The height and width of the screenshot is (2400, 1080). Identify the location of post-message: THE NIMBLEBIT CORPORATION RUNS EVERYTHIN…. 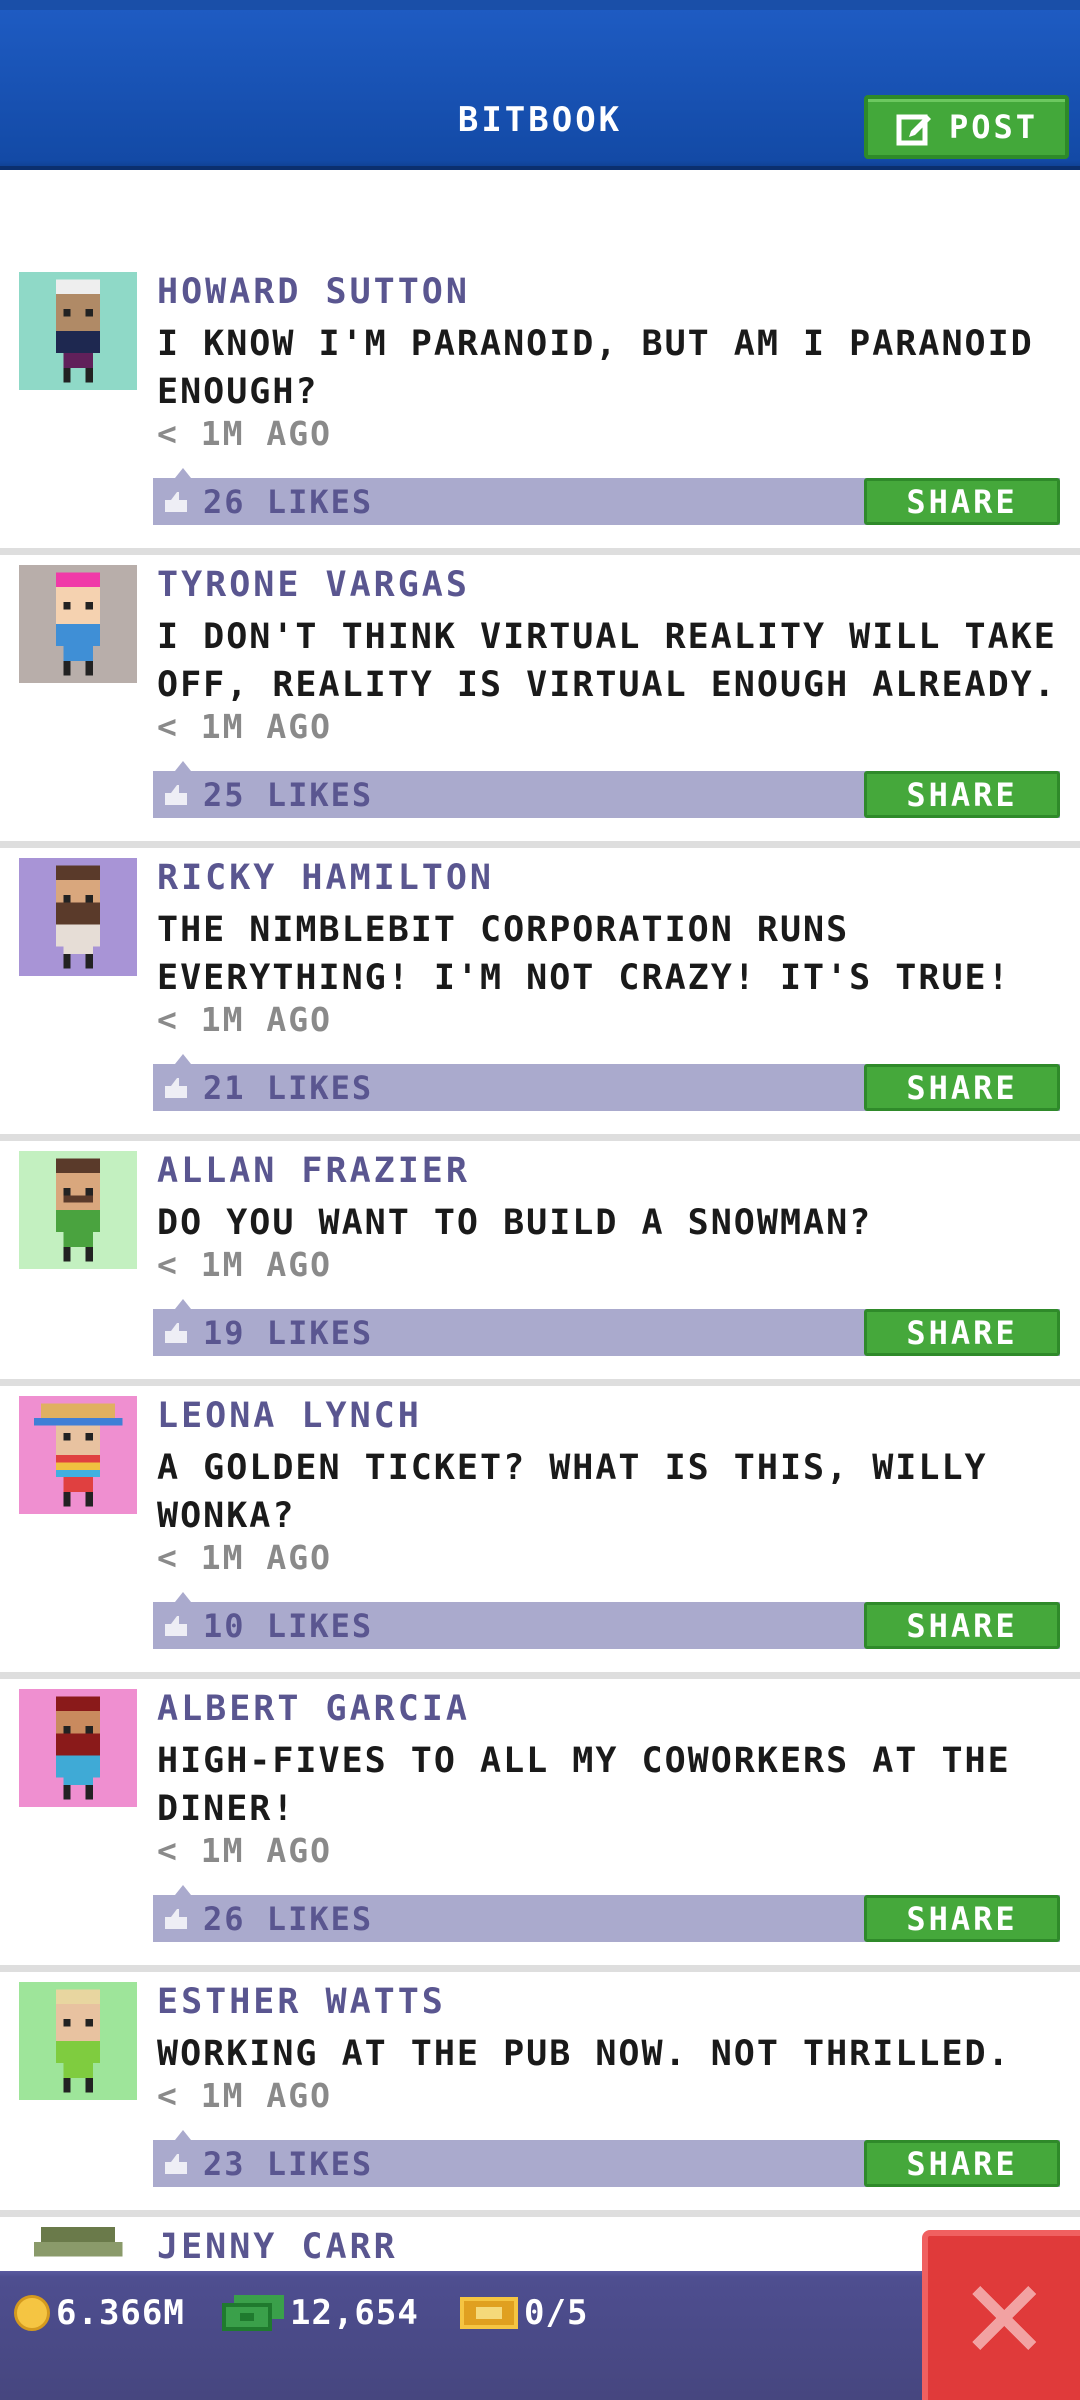
(584, 954).